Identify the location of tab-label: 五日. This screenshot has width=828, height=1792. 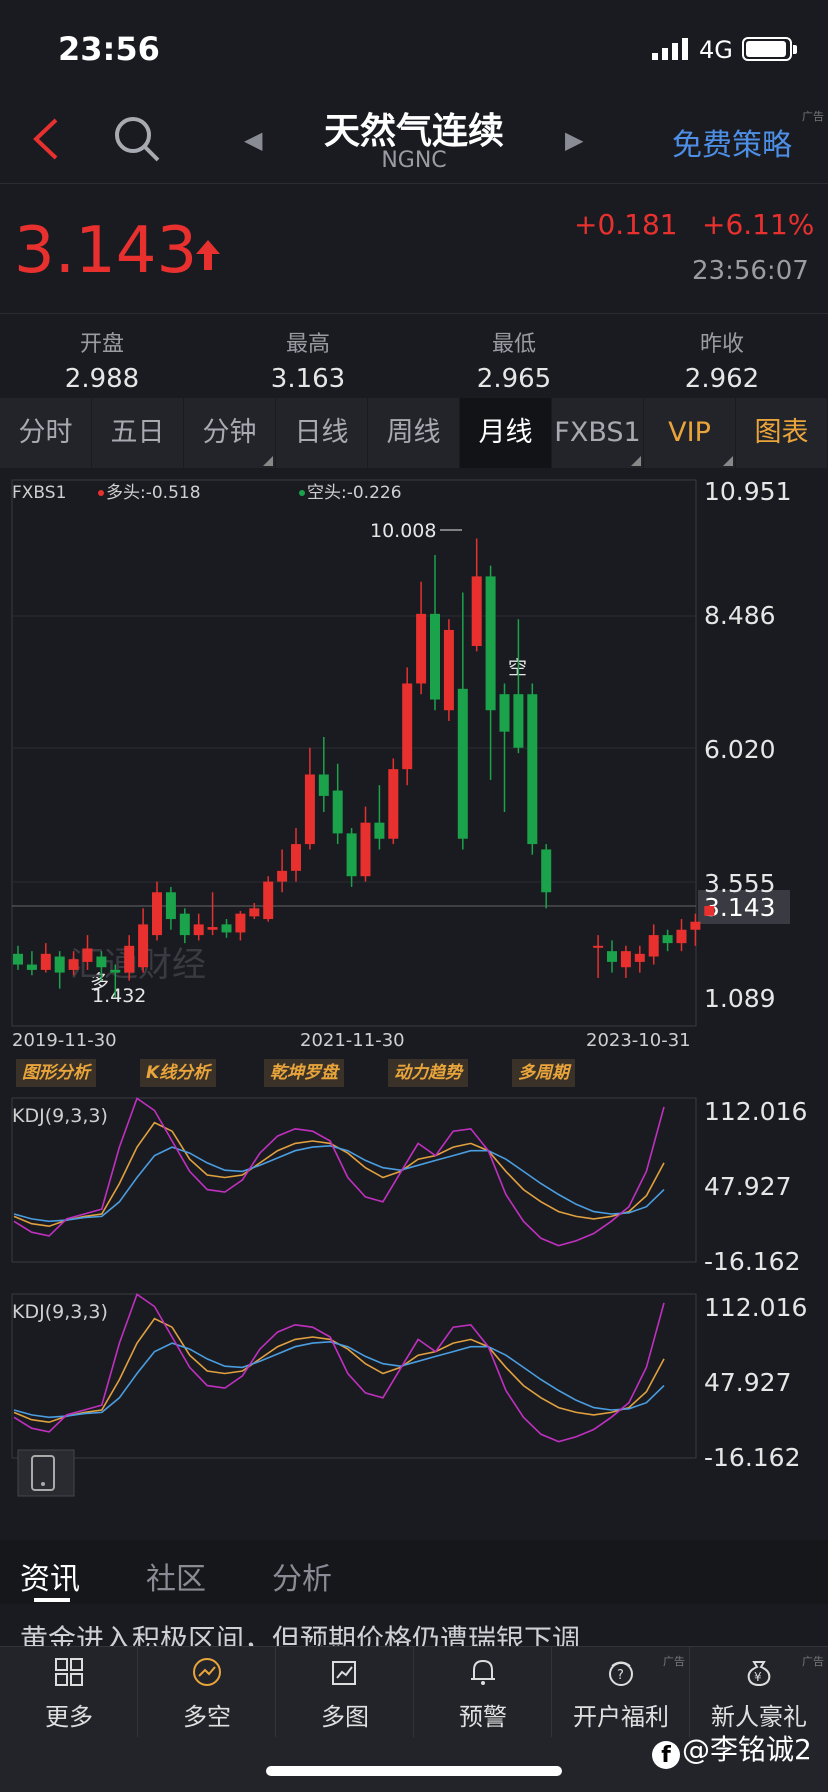
(137, 432).